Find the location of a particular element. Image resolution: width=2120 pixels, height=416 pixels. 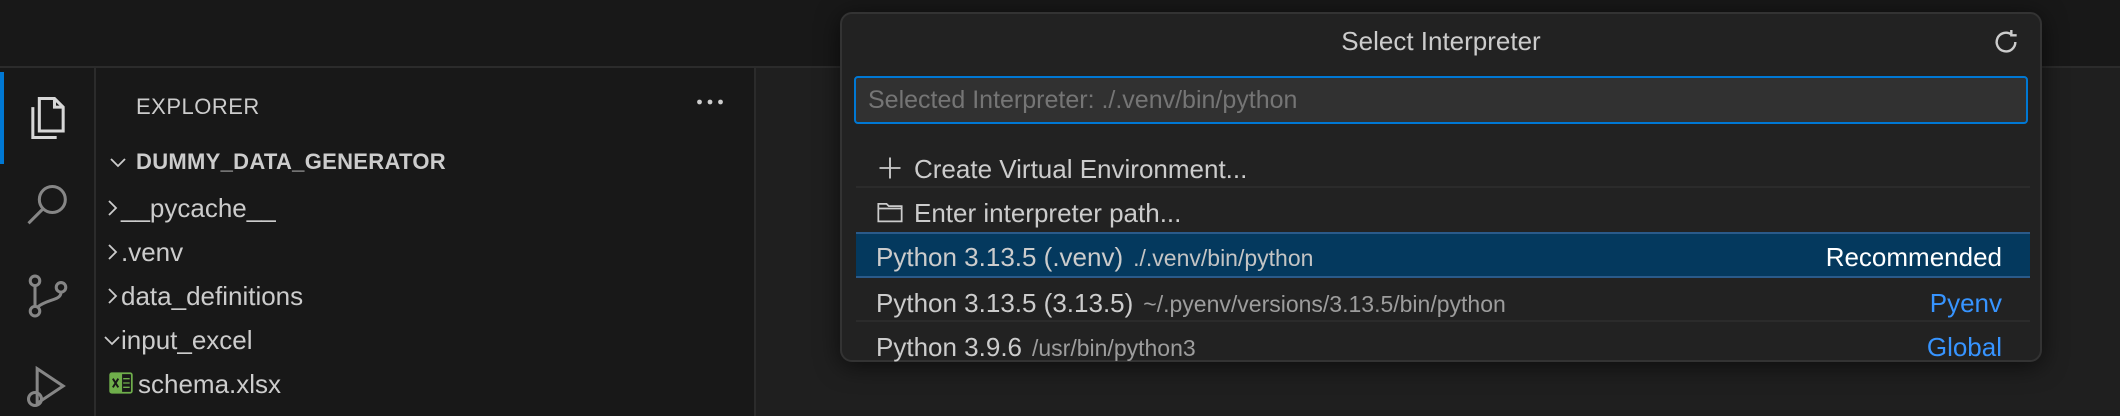

tree-item-label: input_excel is located at coordinates (187, 339).